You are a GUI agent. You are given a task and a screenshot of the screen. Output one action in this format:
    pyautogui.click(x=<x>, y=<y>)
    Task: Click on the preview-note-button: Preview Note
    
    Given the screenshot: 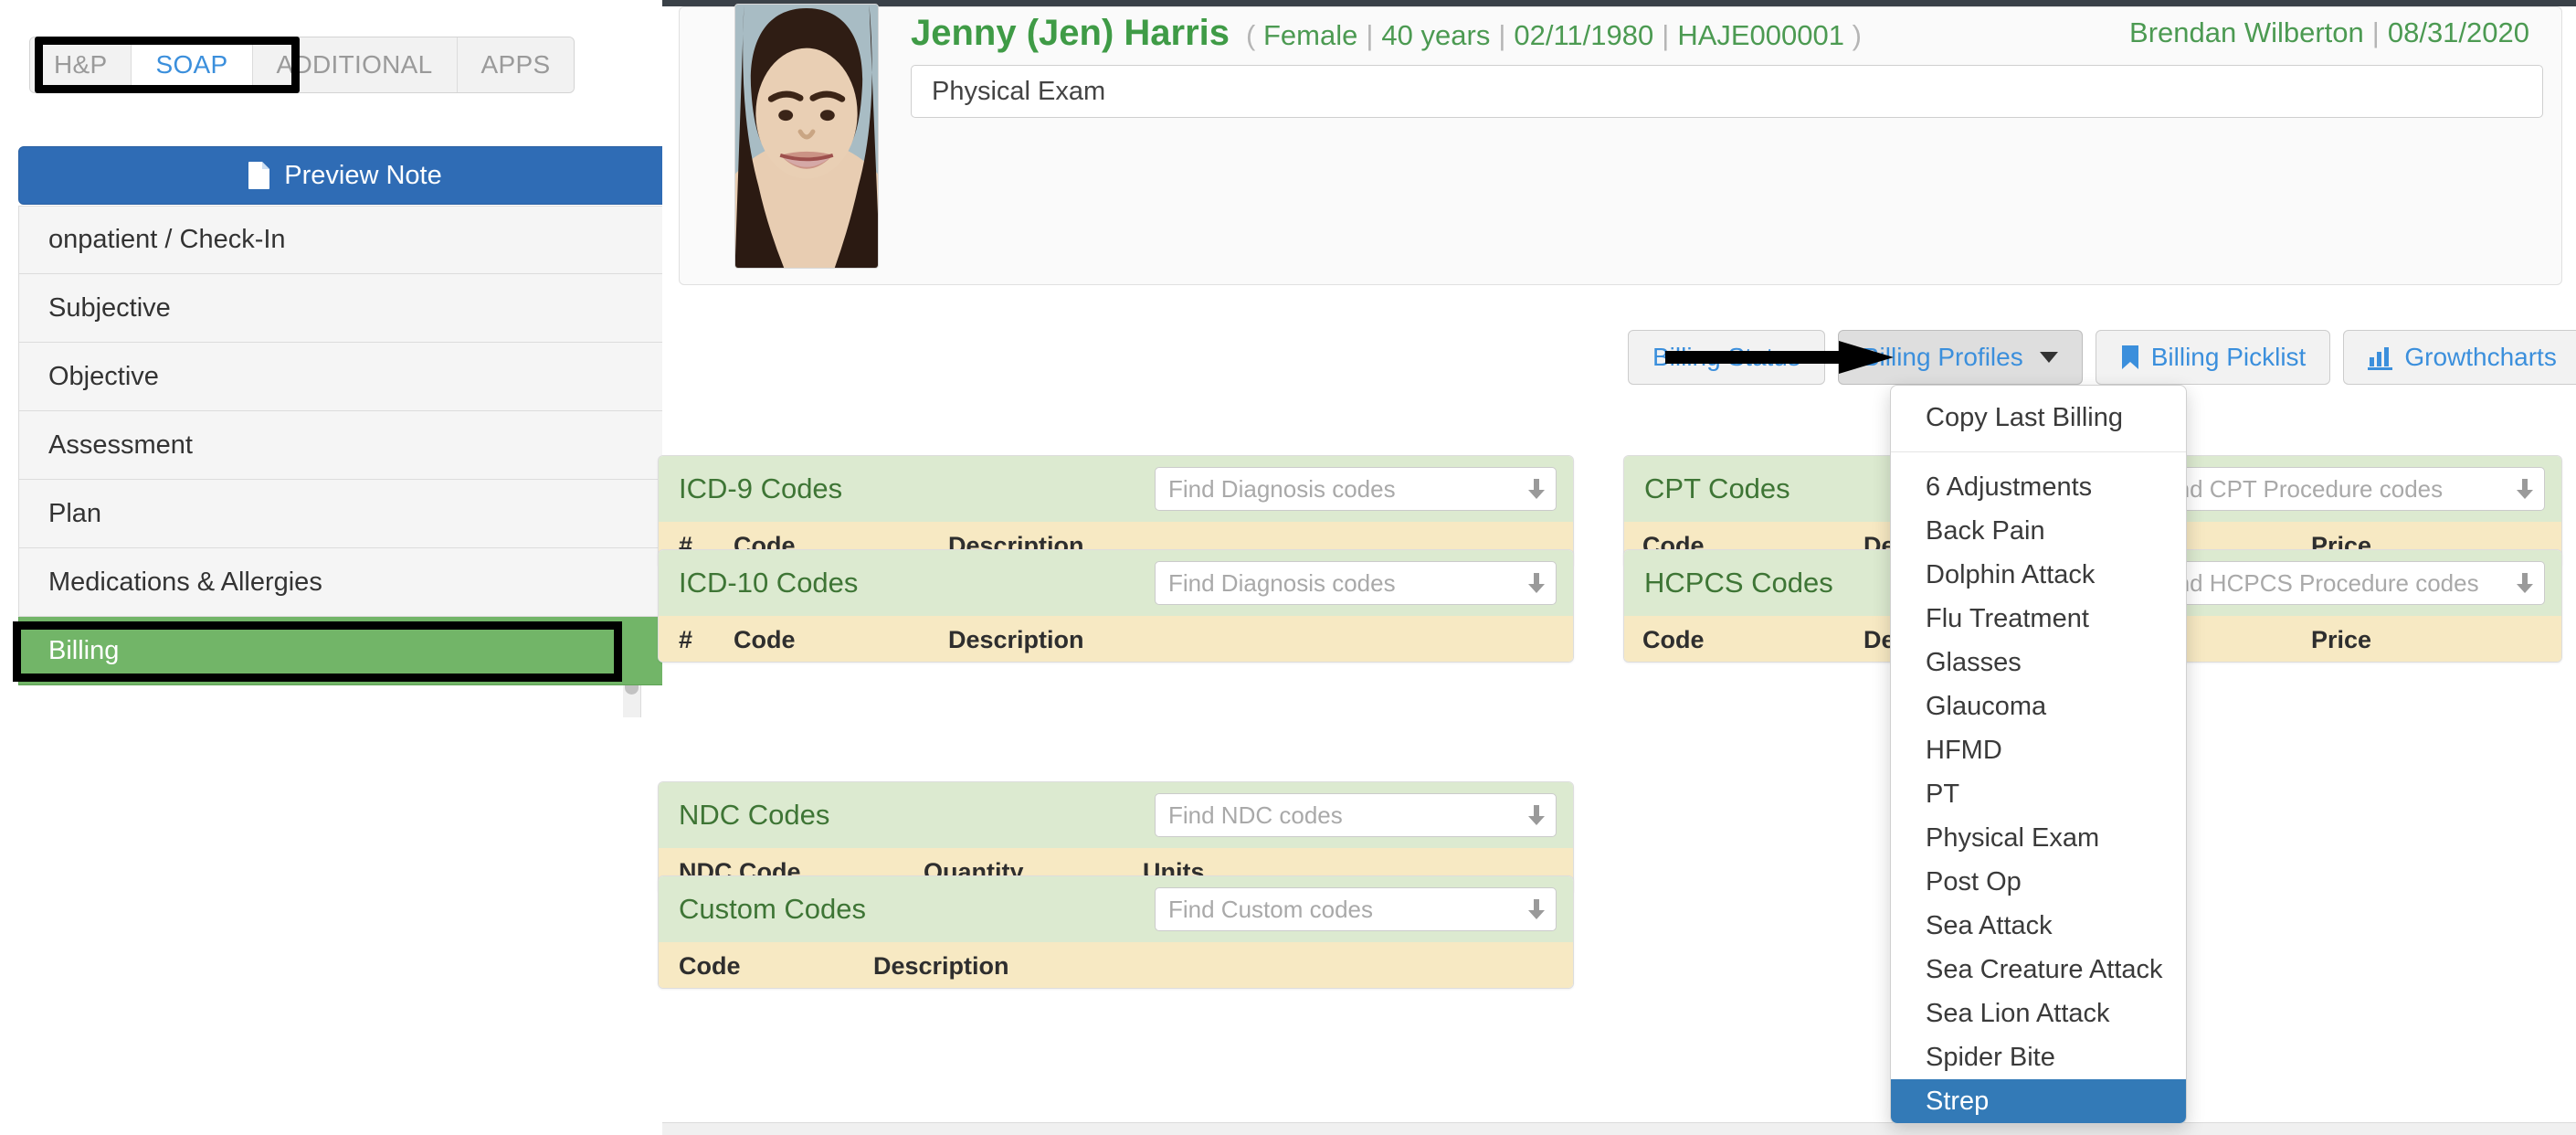 What is the action you would take?
    pyautogui.click(x=344, y=175)
    